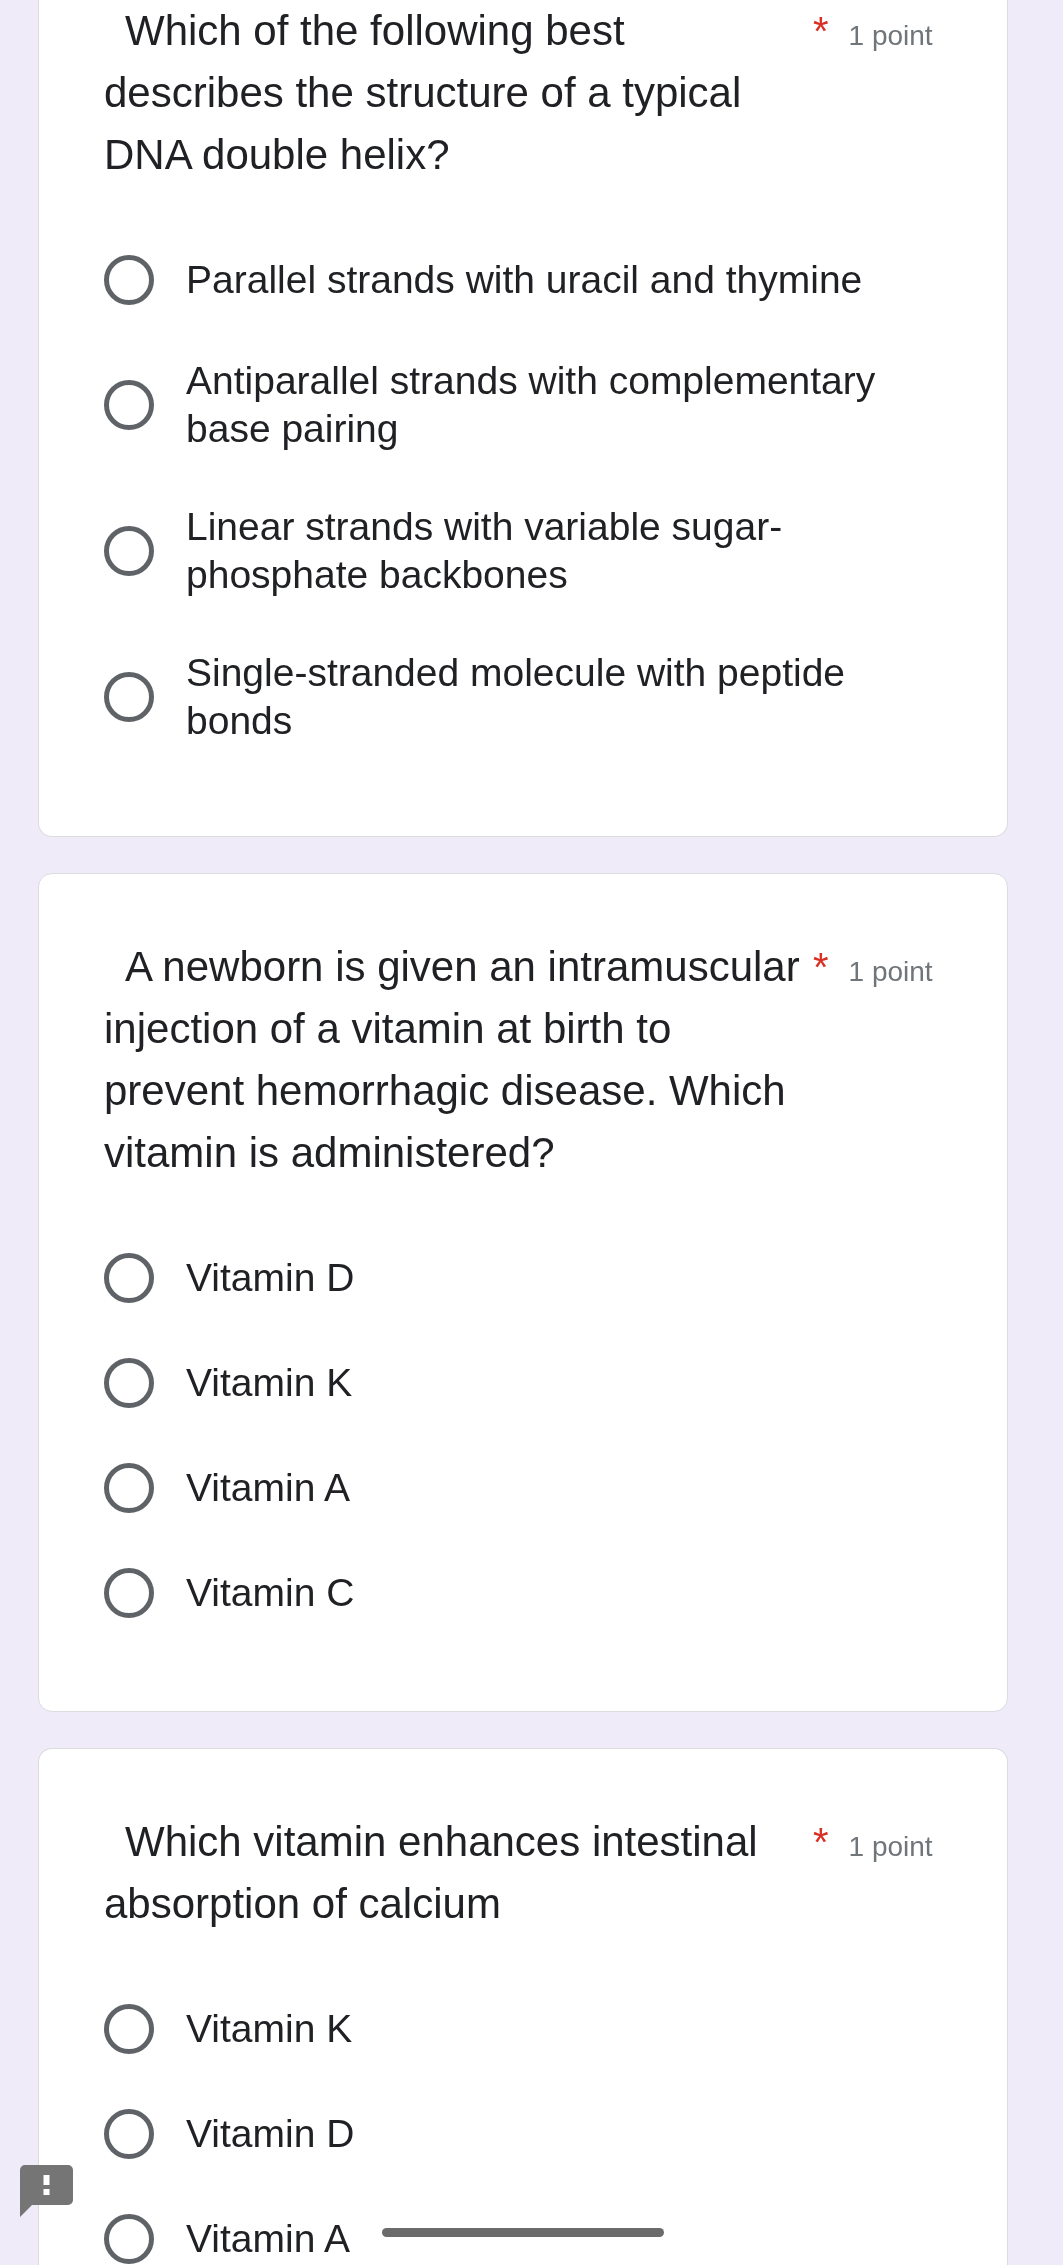  What do you see at coordinates (548, 1592) in the screenshot?
I see `option-label: Vitamin C` at bounding box center [548, 1592].